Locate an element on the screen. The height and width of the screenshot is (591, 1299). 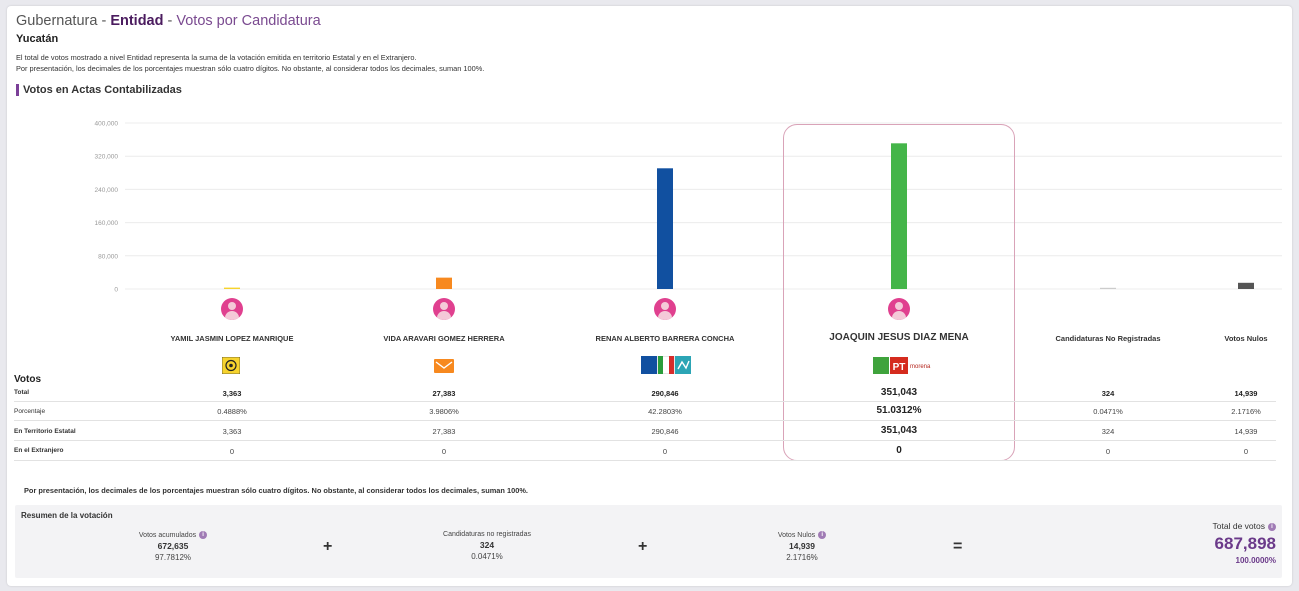
y-tick-label: 400,000 is located at coordinates (107, 124).